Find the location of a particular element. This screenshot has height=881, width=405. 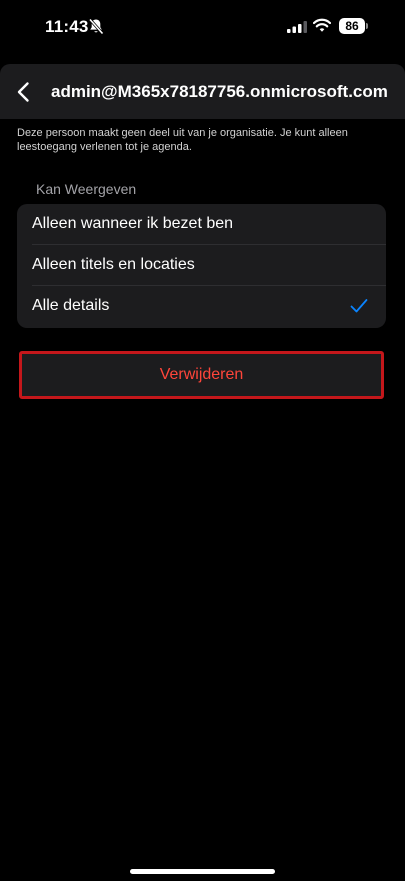

chevron-left-icon is located at coordinates (24, 92).